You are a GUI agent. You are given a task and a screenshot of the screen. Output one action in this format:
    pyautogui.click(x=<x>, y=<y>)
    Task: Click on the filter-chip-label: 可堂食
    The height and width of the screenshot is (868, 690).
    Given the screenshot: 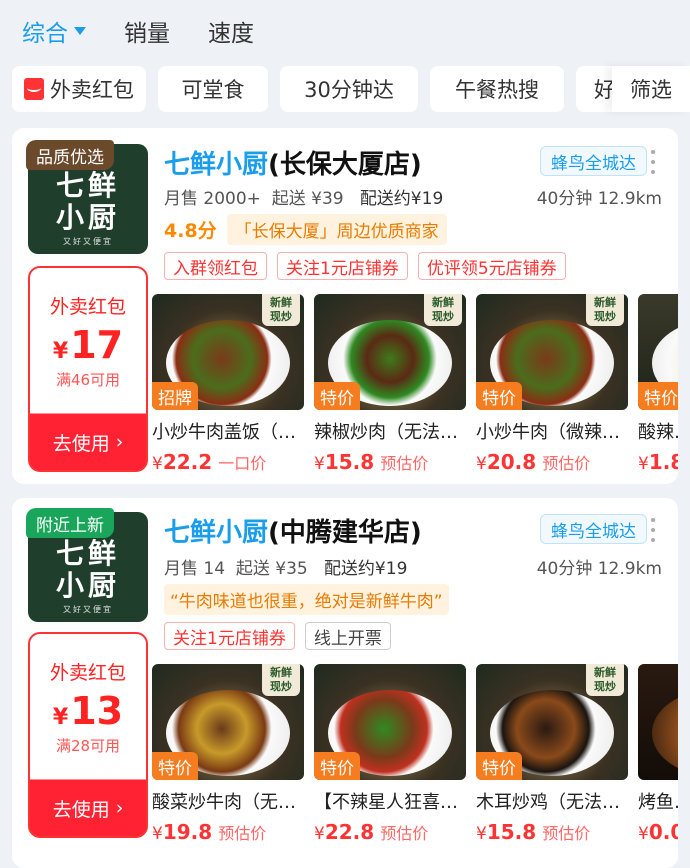 What is the action you would take?
    pyautogui.click(x=213, y=90)
    